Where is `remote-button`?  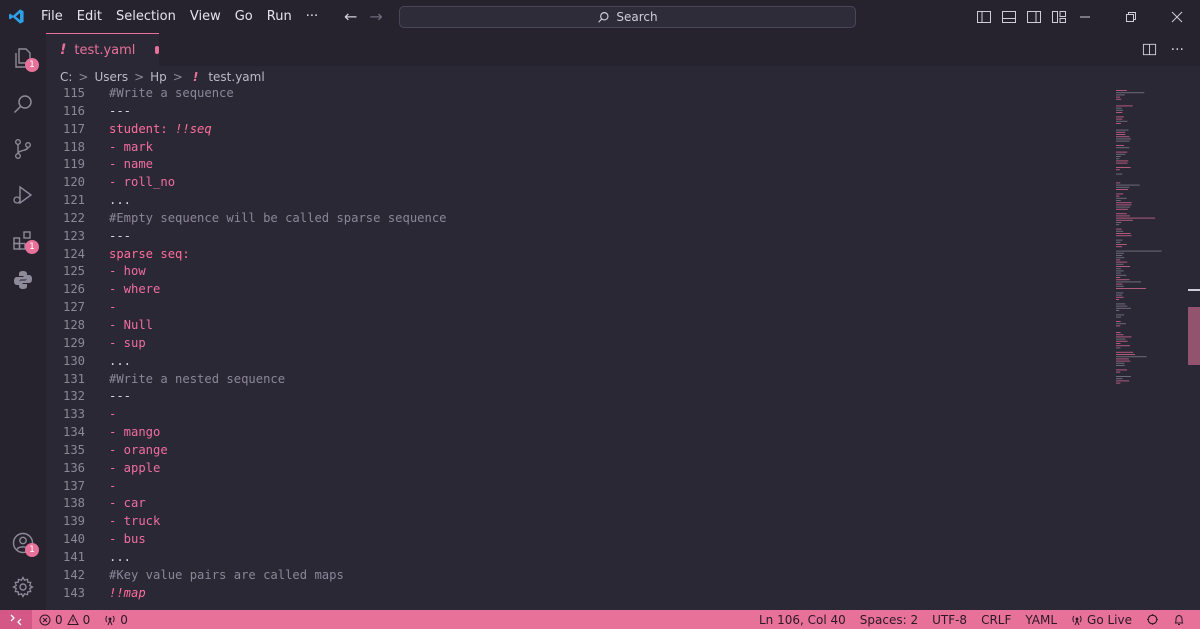
remote-button is located at coordinates (16, 619).